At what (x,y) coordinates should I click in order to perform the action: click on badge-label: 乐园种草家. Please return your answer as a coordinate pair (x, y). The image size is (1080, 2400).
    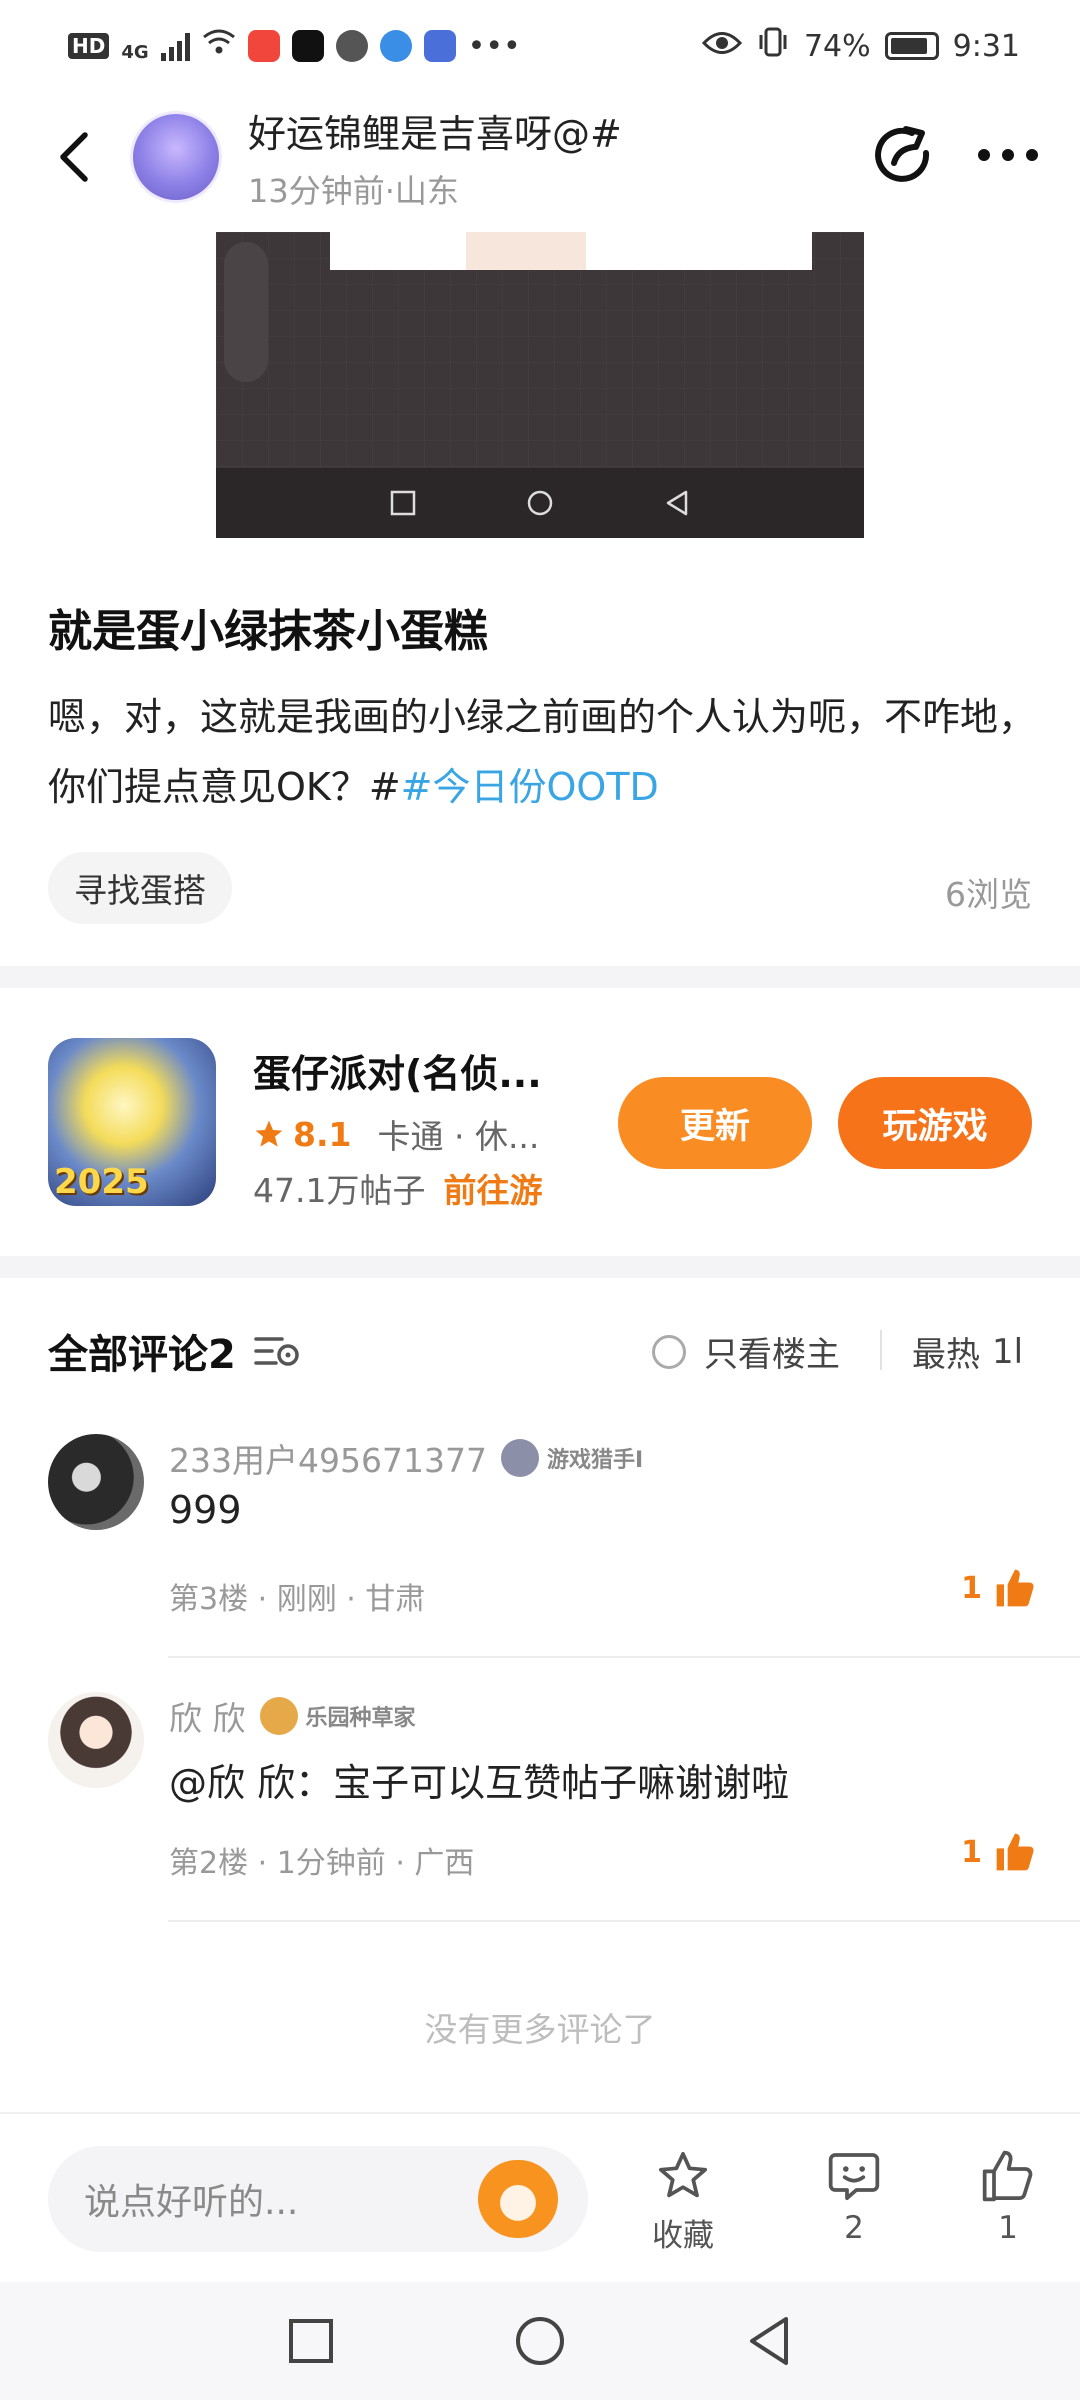
    Looking at the image, I should click on (360, 1718).